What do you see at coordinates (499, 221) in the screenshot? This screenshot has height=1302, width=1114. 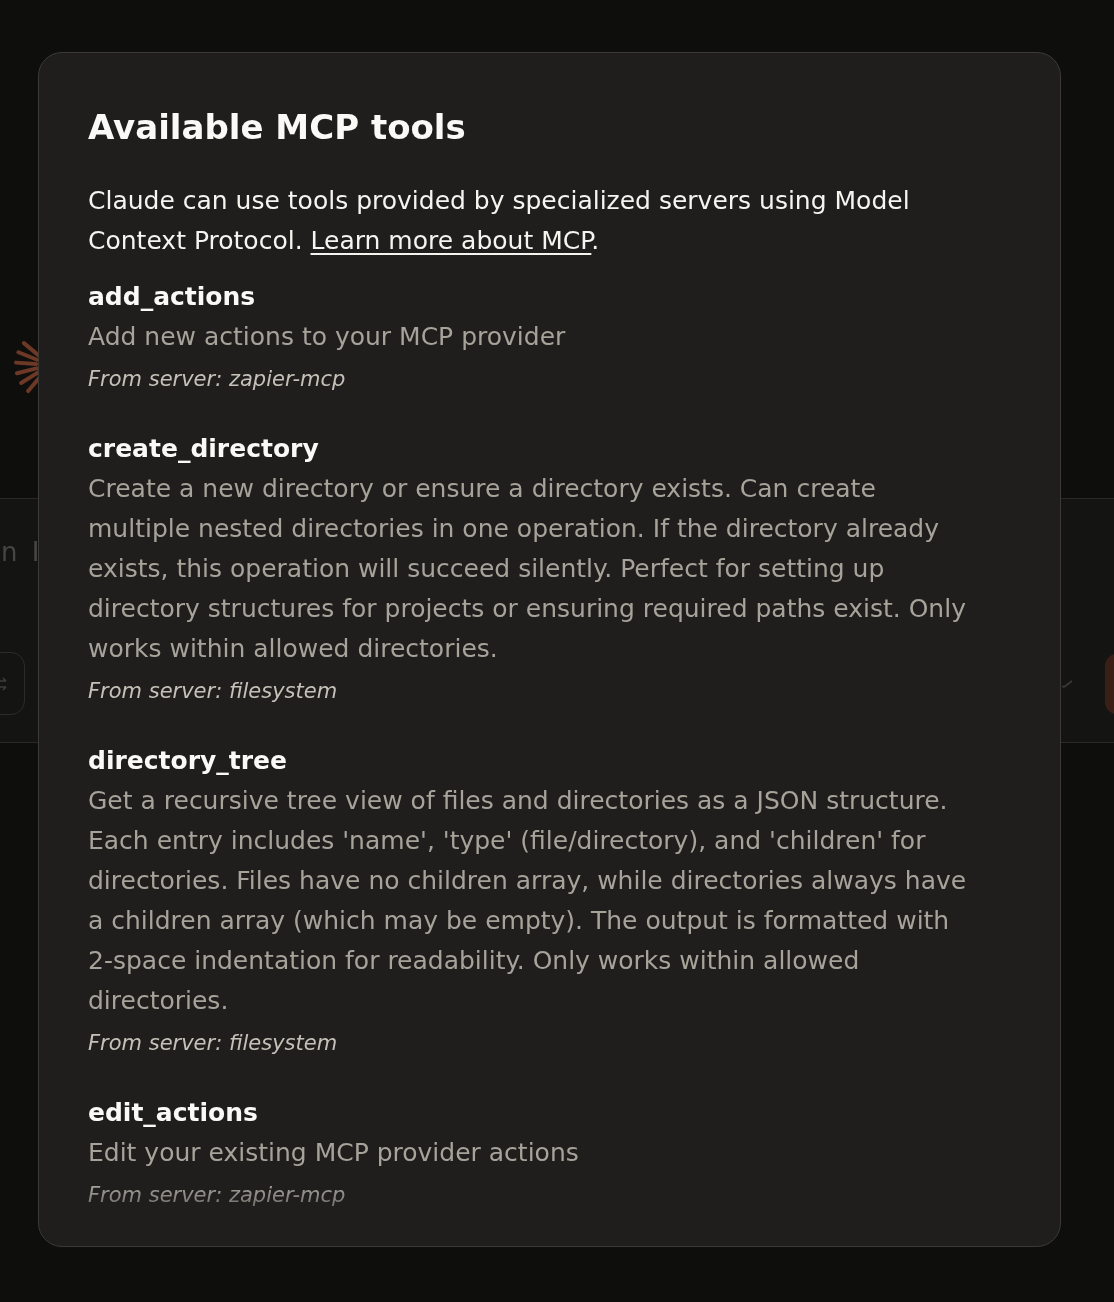 I see `intro-text: Claude can use tools provided by specialized servers using Model Context Protocol. Learn more about MCP.` at bounding box center [499, 221].